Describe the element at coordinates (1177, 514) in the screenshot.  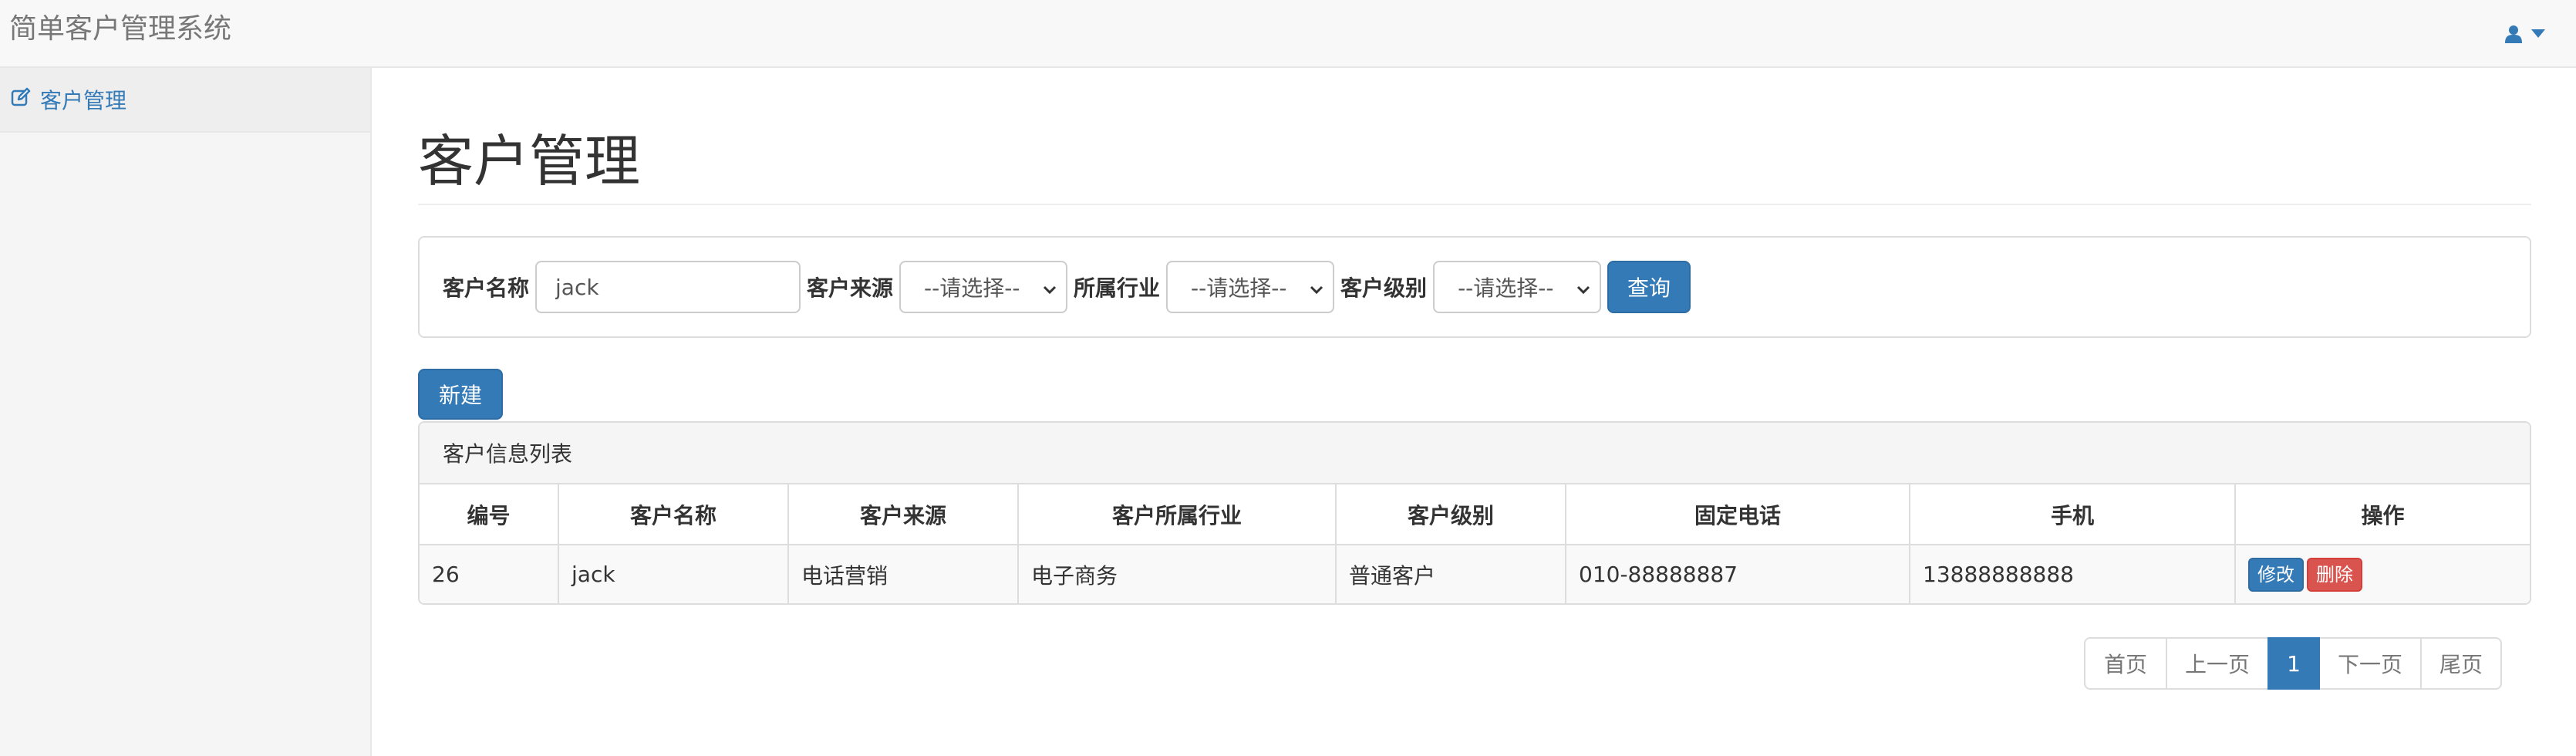
I see `column-header: 客户所属行业` at that location.